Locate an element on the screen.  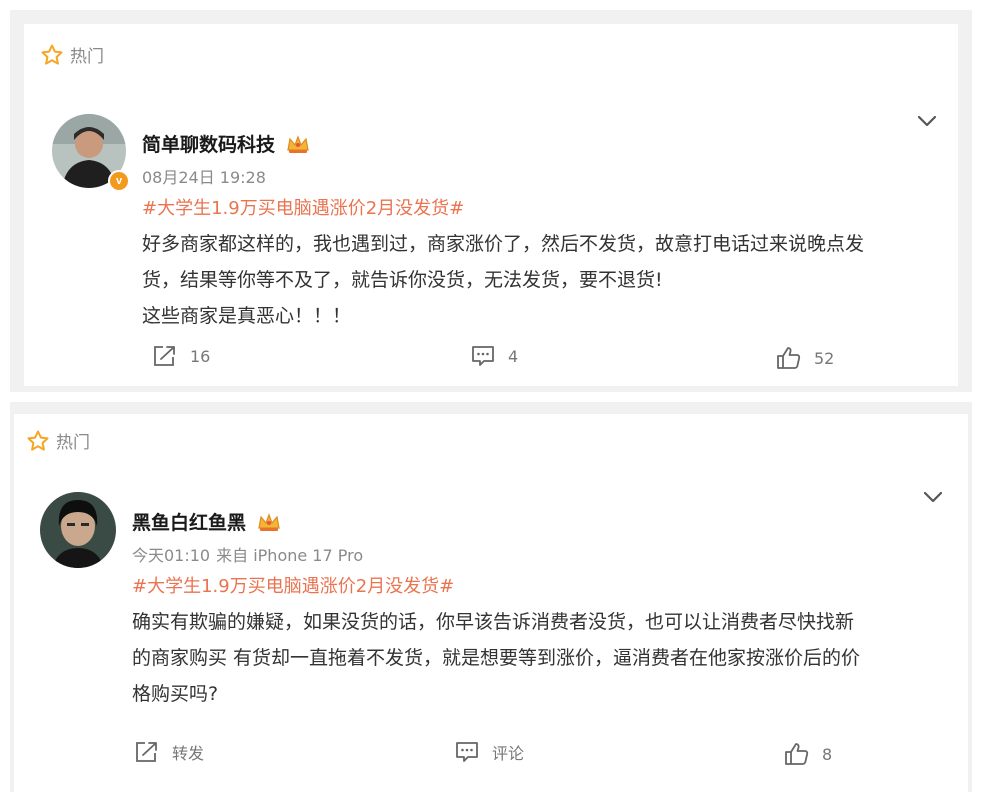
content-line: 格购买吗? is located at coordinates (175, 694).